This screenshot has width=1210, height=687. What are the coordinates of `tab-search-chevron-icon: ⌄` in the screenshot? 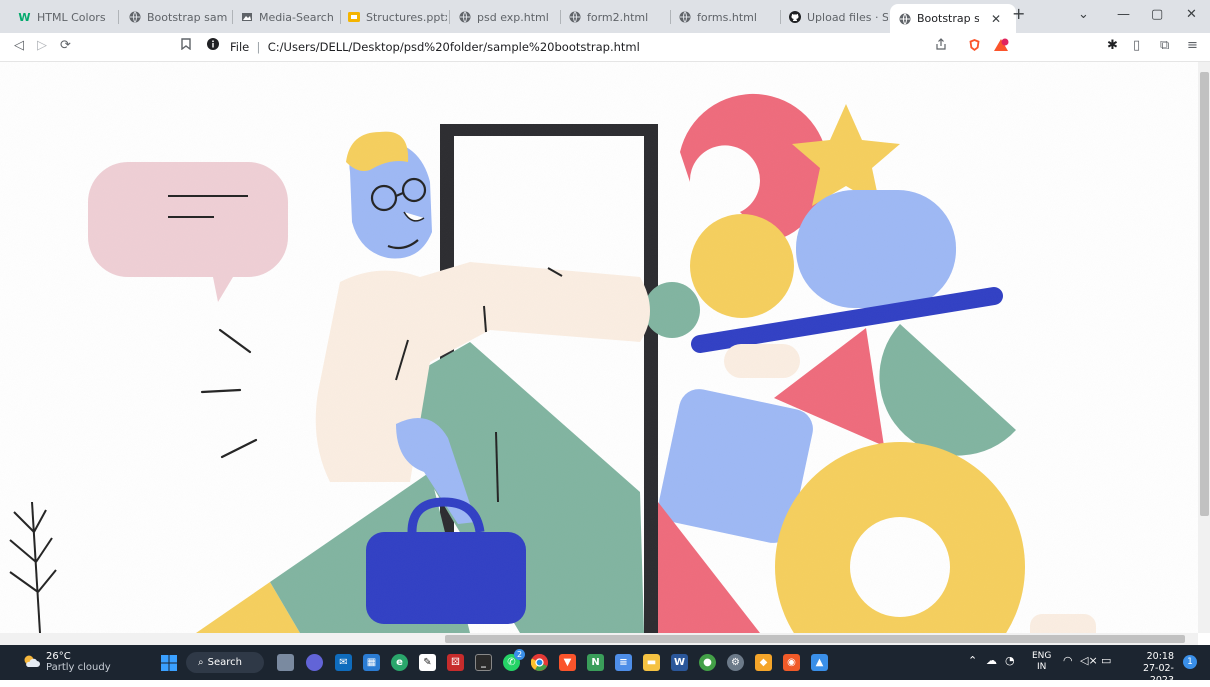 It's located at (1083, 14).